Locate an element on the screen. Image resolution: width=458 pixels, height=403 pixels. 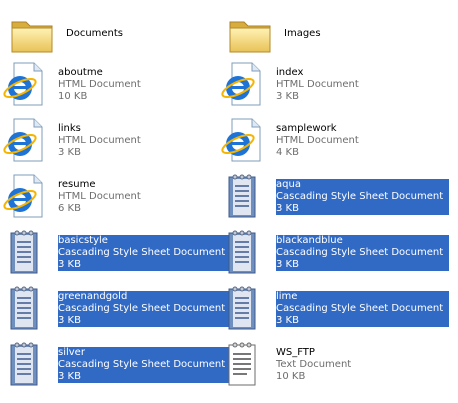
file-label: Images is located at coordinates (302, 34).